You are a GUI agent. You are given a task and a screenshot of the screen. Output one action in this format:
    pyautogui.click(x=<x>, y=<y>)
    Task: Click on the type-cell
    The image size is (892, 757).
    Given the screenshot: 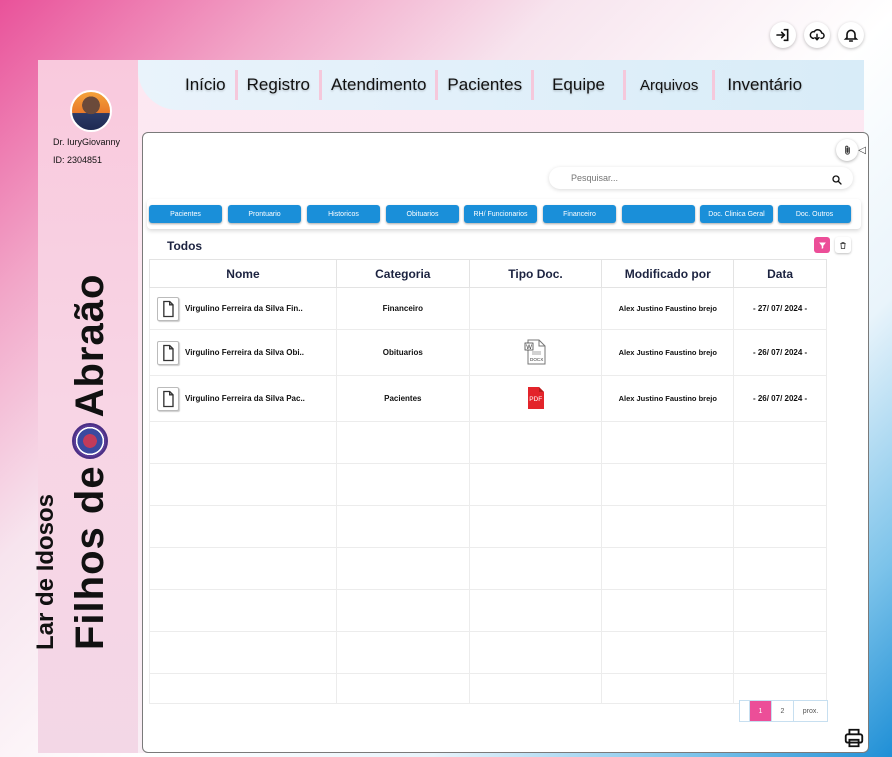 What is the action you would take?
    pyautogui.click(x=535, y=308)
    